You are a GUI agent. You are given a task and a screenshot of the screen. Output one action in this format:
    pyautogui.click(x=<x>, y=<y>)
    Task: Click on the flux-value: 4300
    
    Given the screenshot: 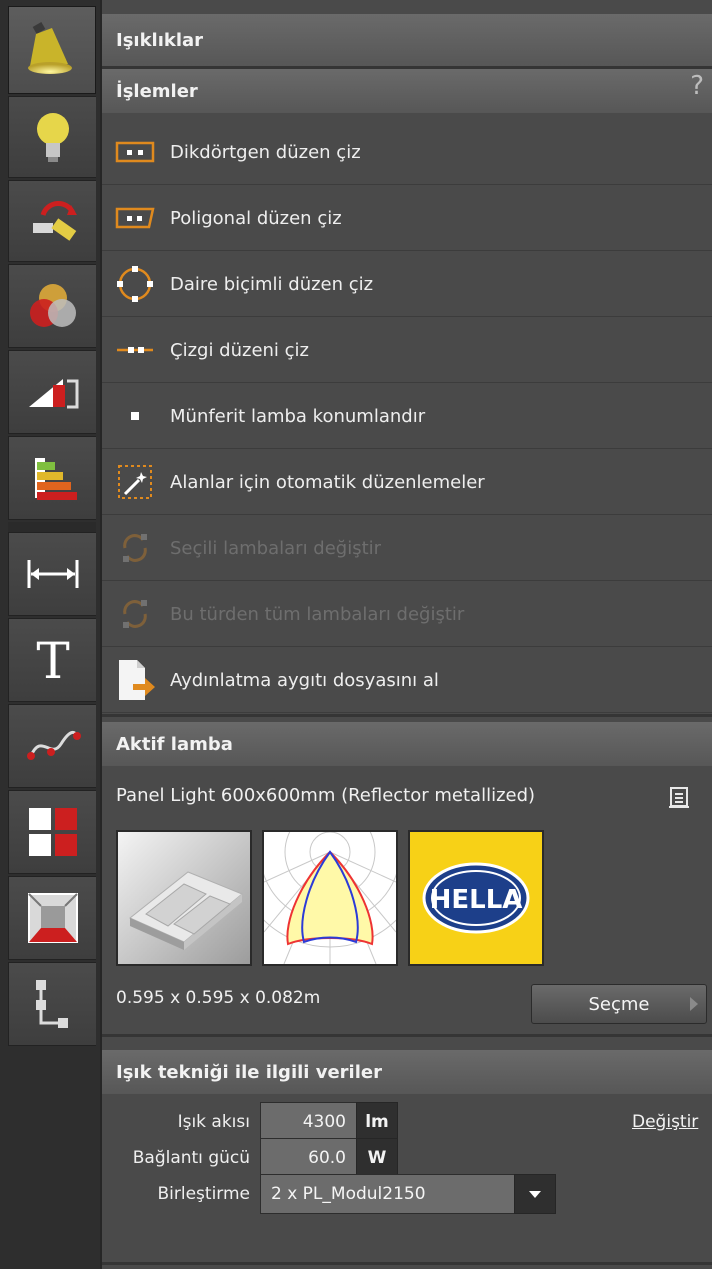 What is the action you would take?
    pyautogui.click(x=308, y=1122)
    